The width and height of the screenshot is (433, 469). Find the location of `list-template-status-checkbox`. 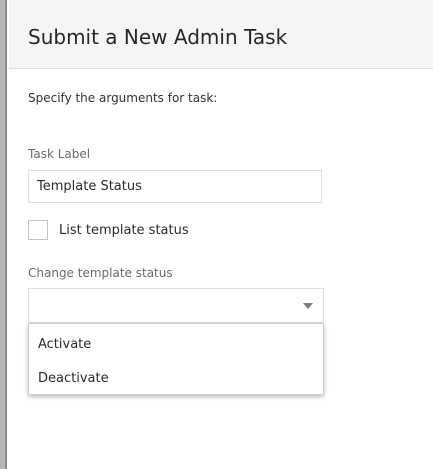

list-template-status-checkbox is located at coordinates (38, 230).